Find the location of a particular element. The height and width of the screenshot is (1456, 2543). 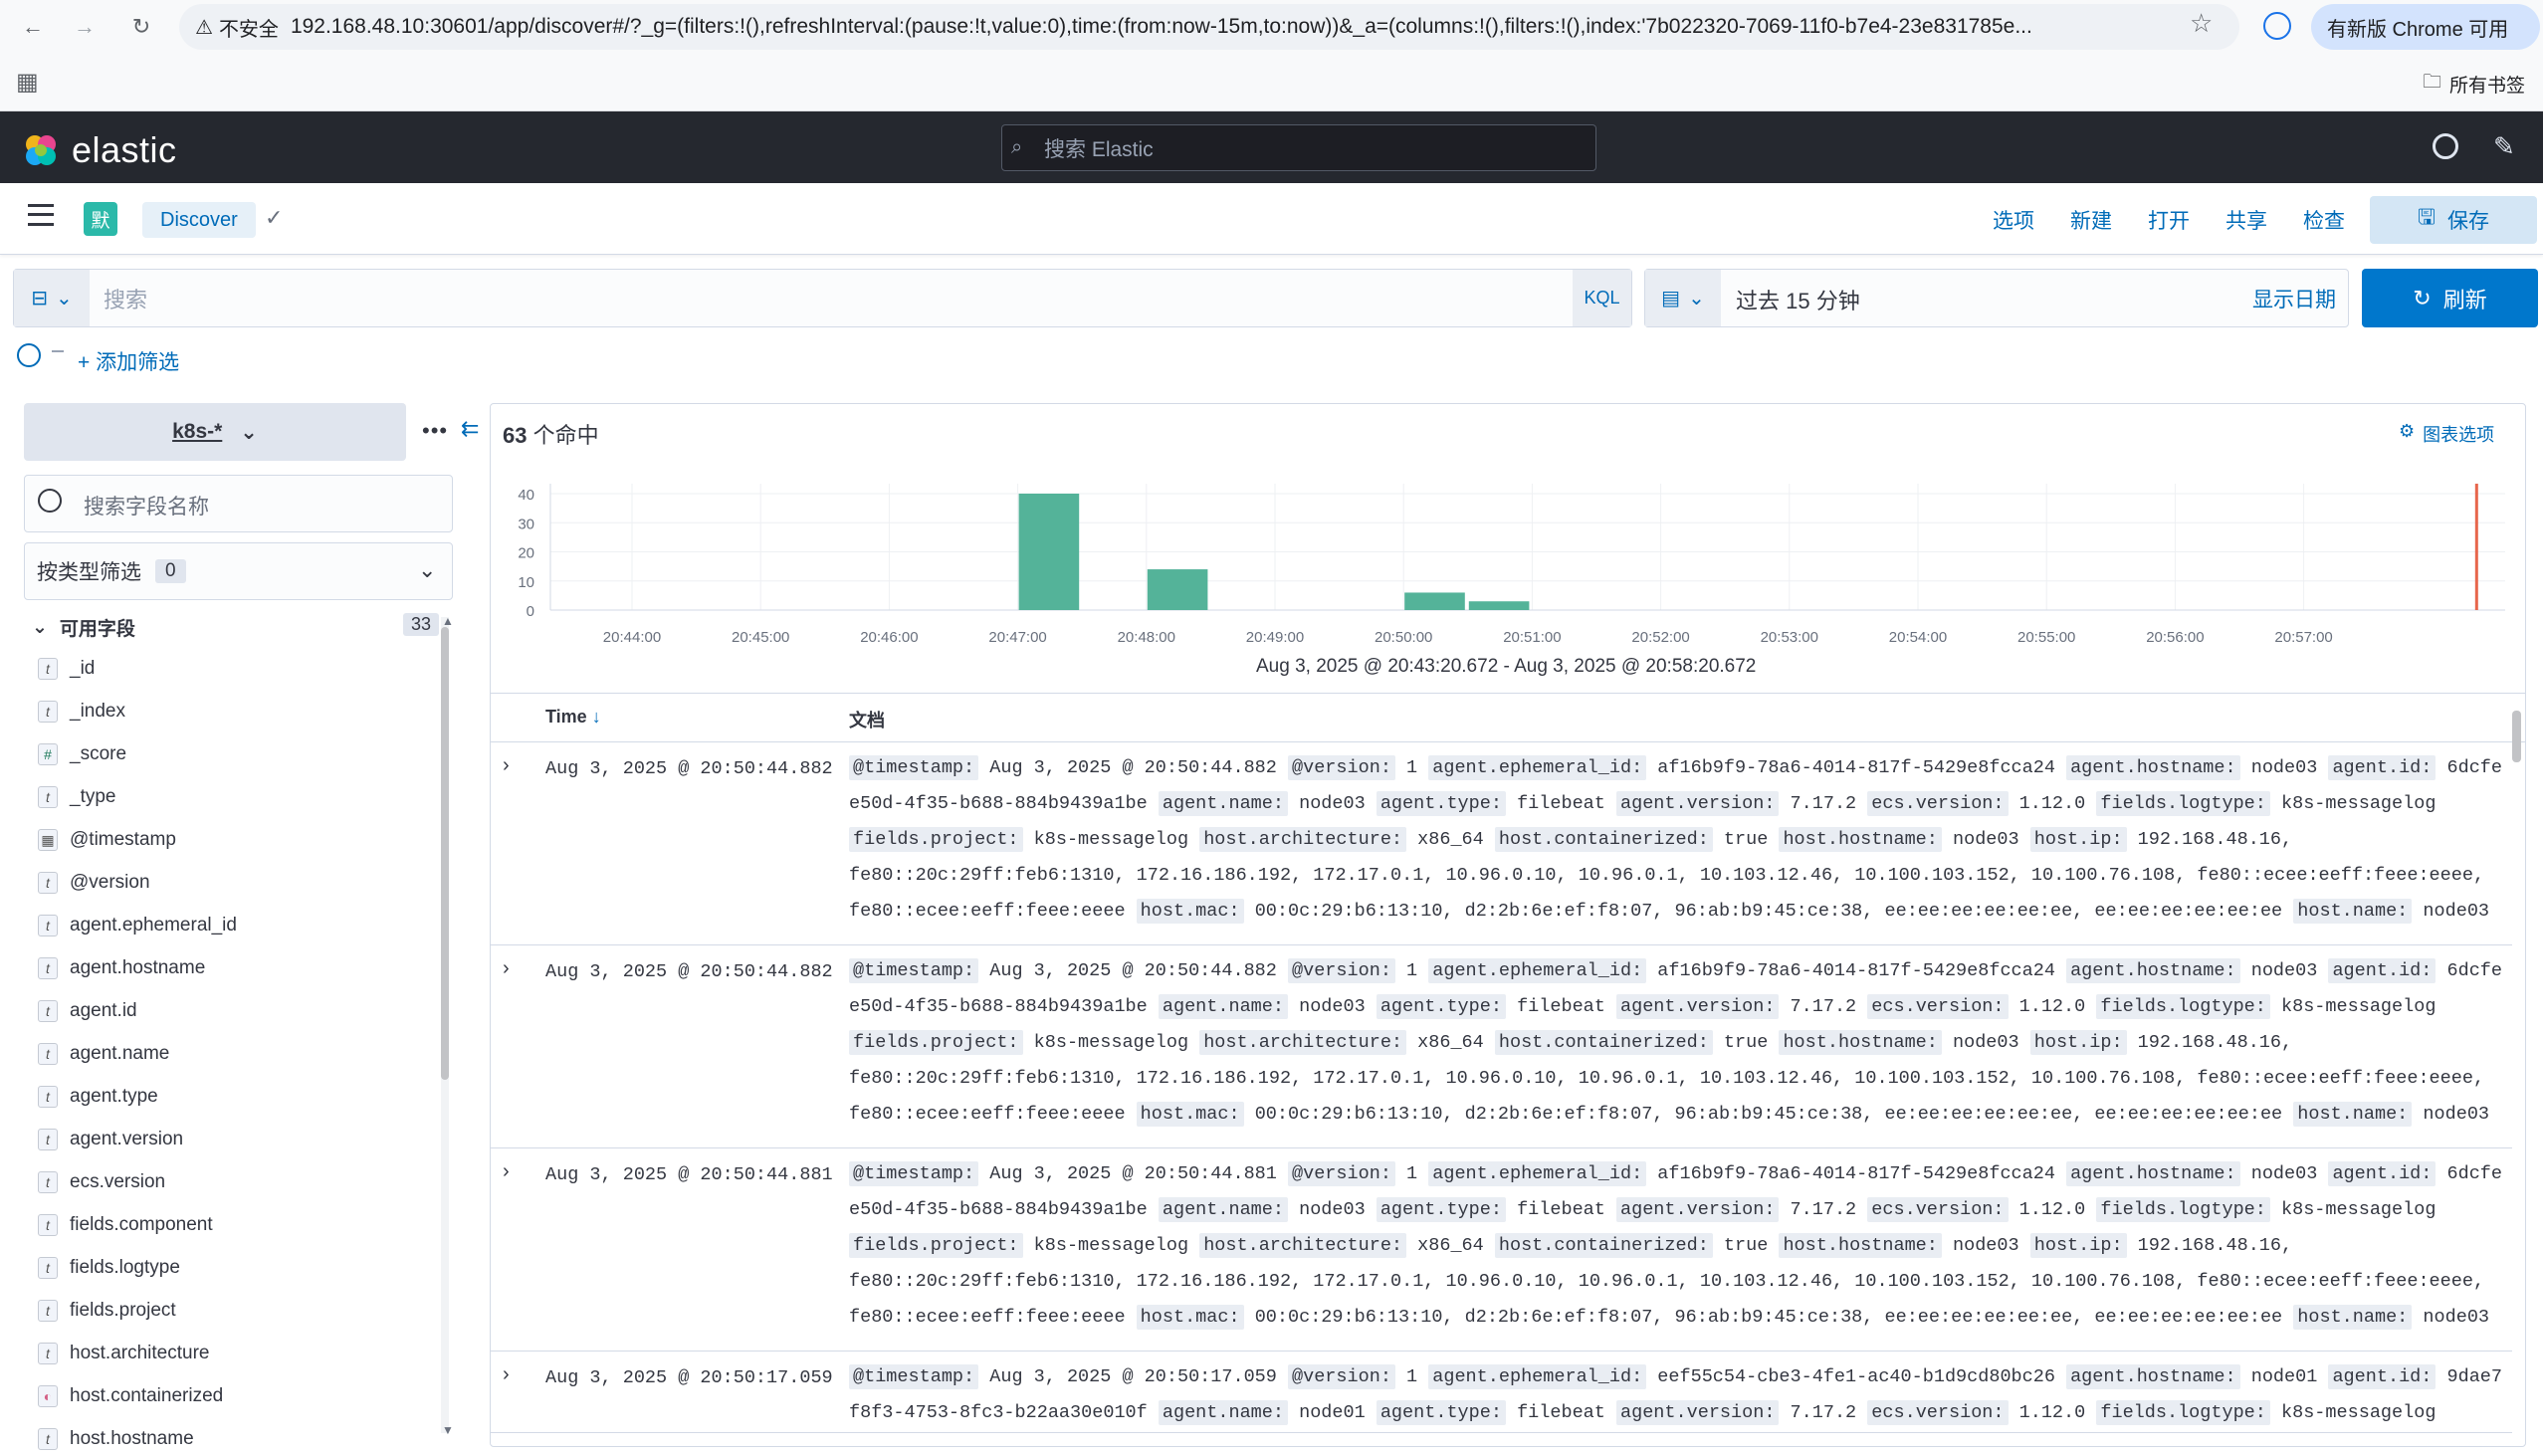

type-filter-button: 按类型筛选 0 is located at coordinates (238, 571).